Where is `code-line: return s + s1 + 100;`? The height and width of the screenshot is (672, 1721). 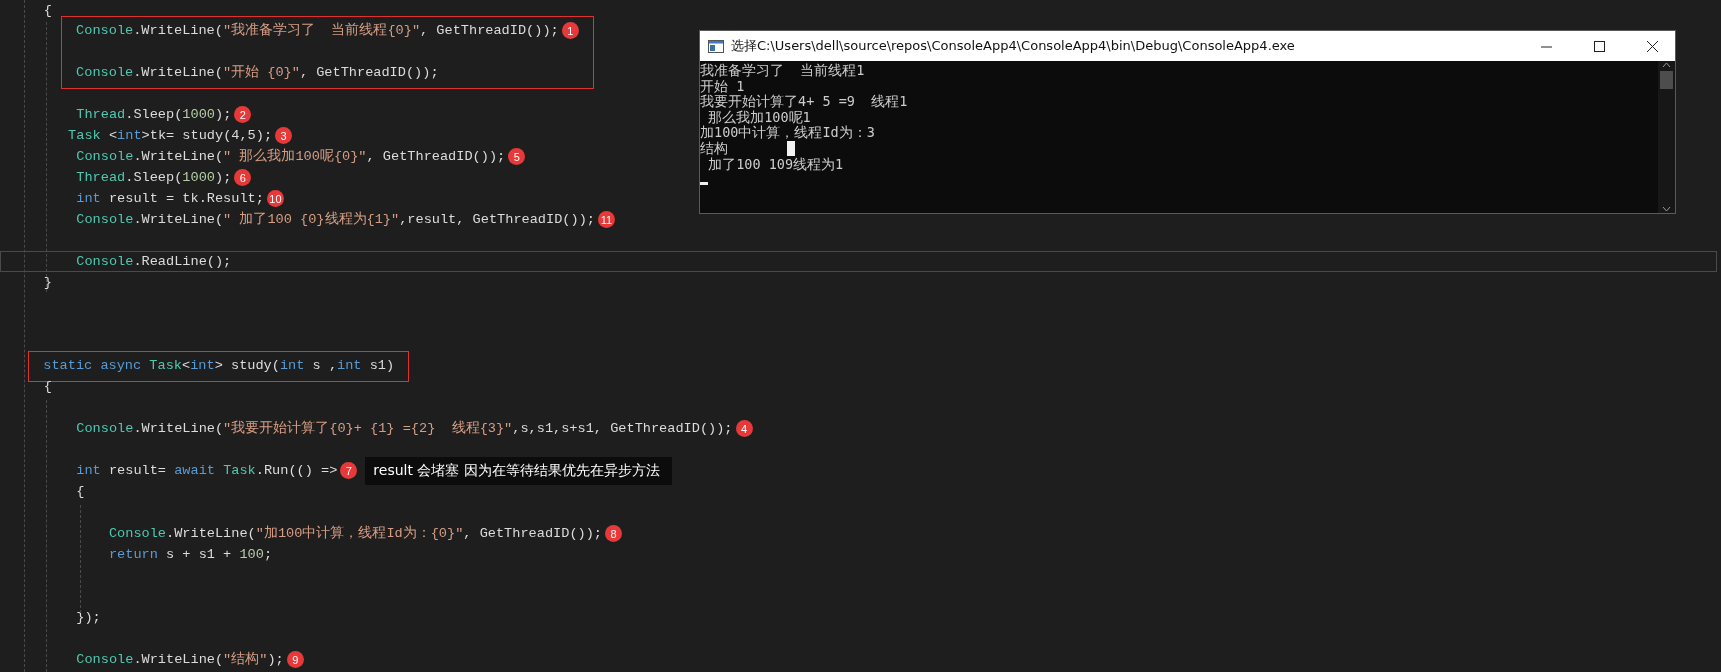
code-line: return s + s1 + 100; is located at coordinates (190, 555).